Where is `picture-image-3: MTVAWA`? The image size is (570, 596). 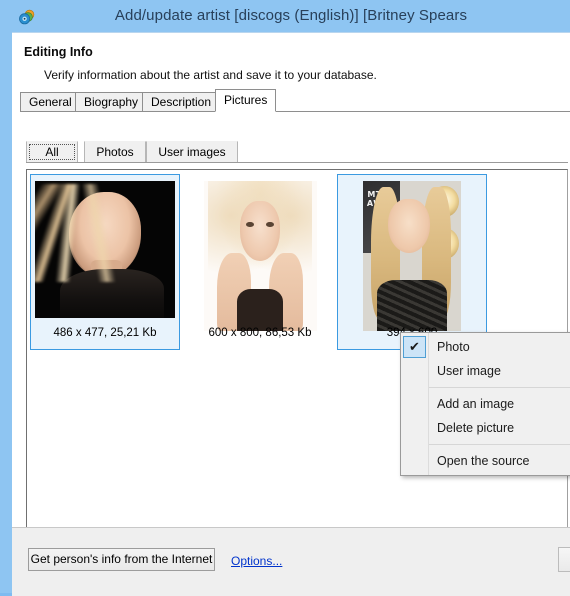 picture-image-3: MTVAWA is located at coordinates (412, 256).